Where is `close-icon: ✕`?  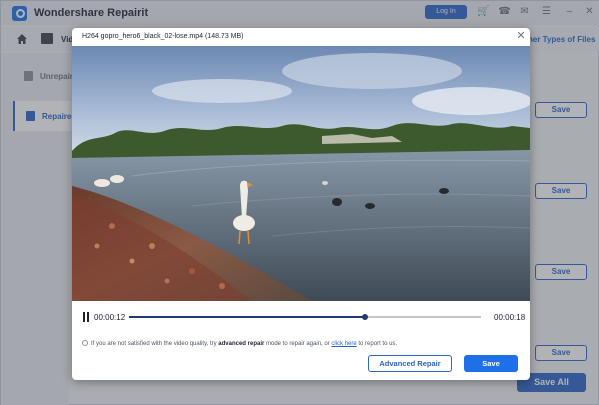
close-icon: ✕ is located at coordinates (521, 36).